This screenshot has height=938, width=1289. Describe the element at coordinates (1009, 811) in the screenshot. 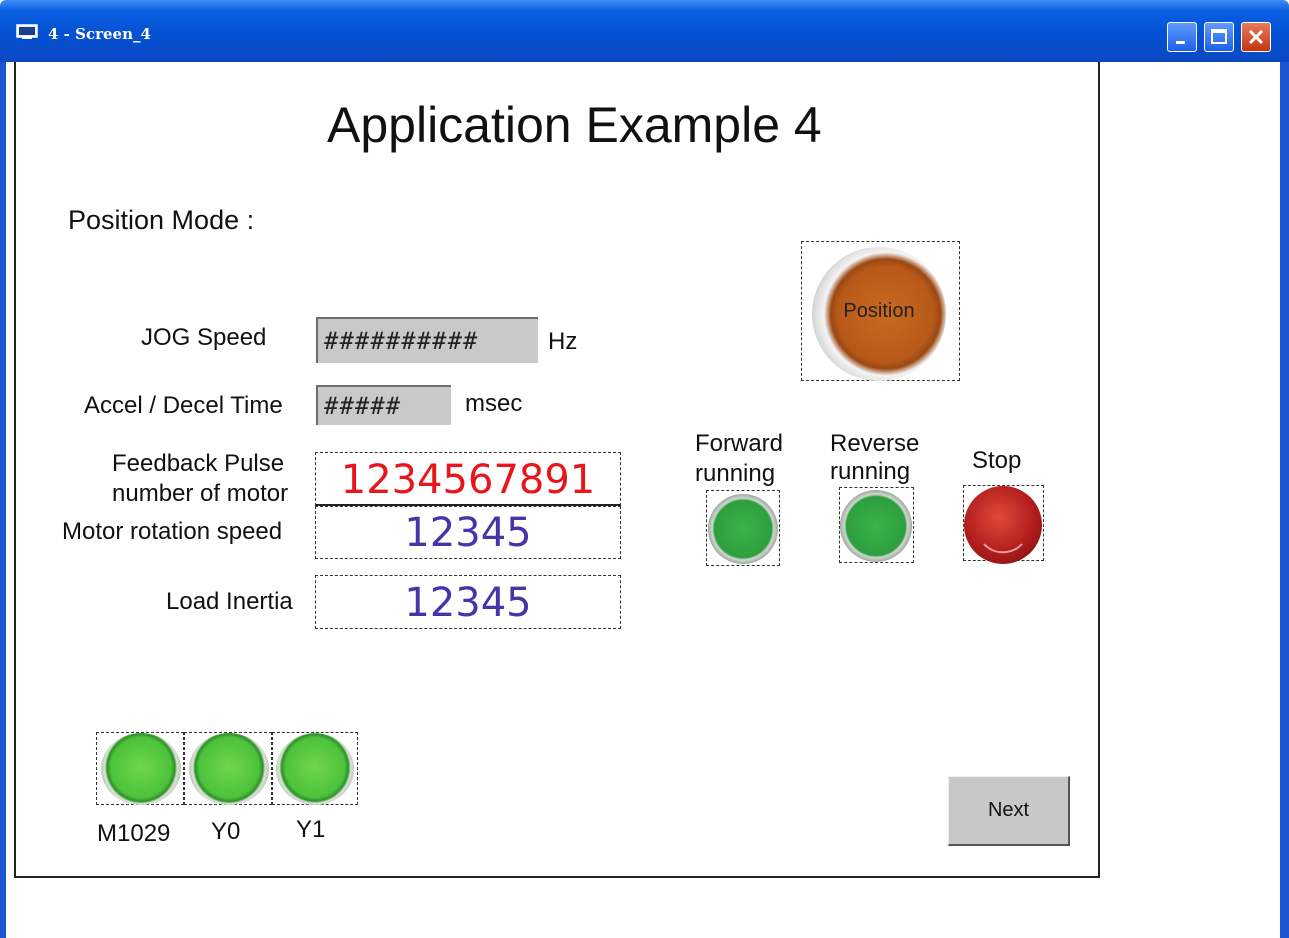

I see `next-button: Next` at that location.